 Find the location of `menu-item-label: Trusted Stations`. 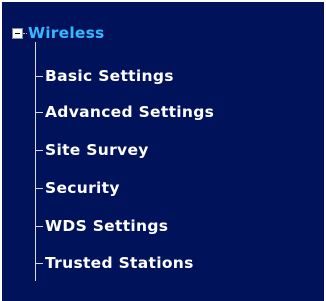

menu-item-label: Trusted Stations is located at coordinates (119, 263).